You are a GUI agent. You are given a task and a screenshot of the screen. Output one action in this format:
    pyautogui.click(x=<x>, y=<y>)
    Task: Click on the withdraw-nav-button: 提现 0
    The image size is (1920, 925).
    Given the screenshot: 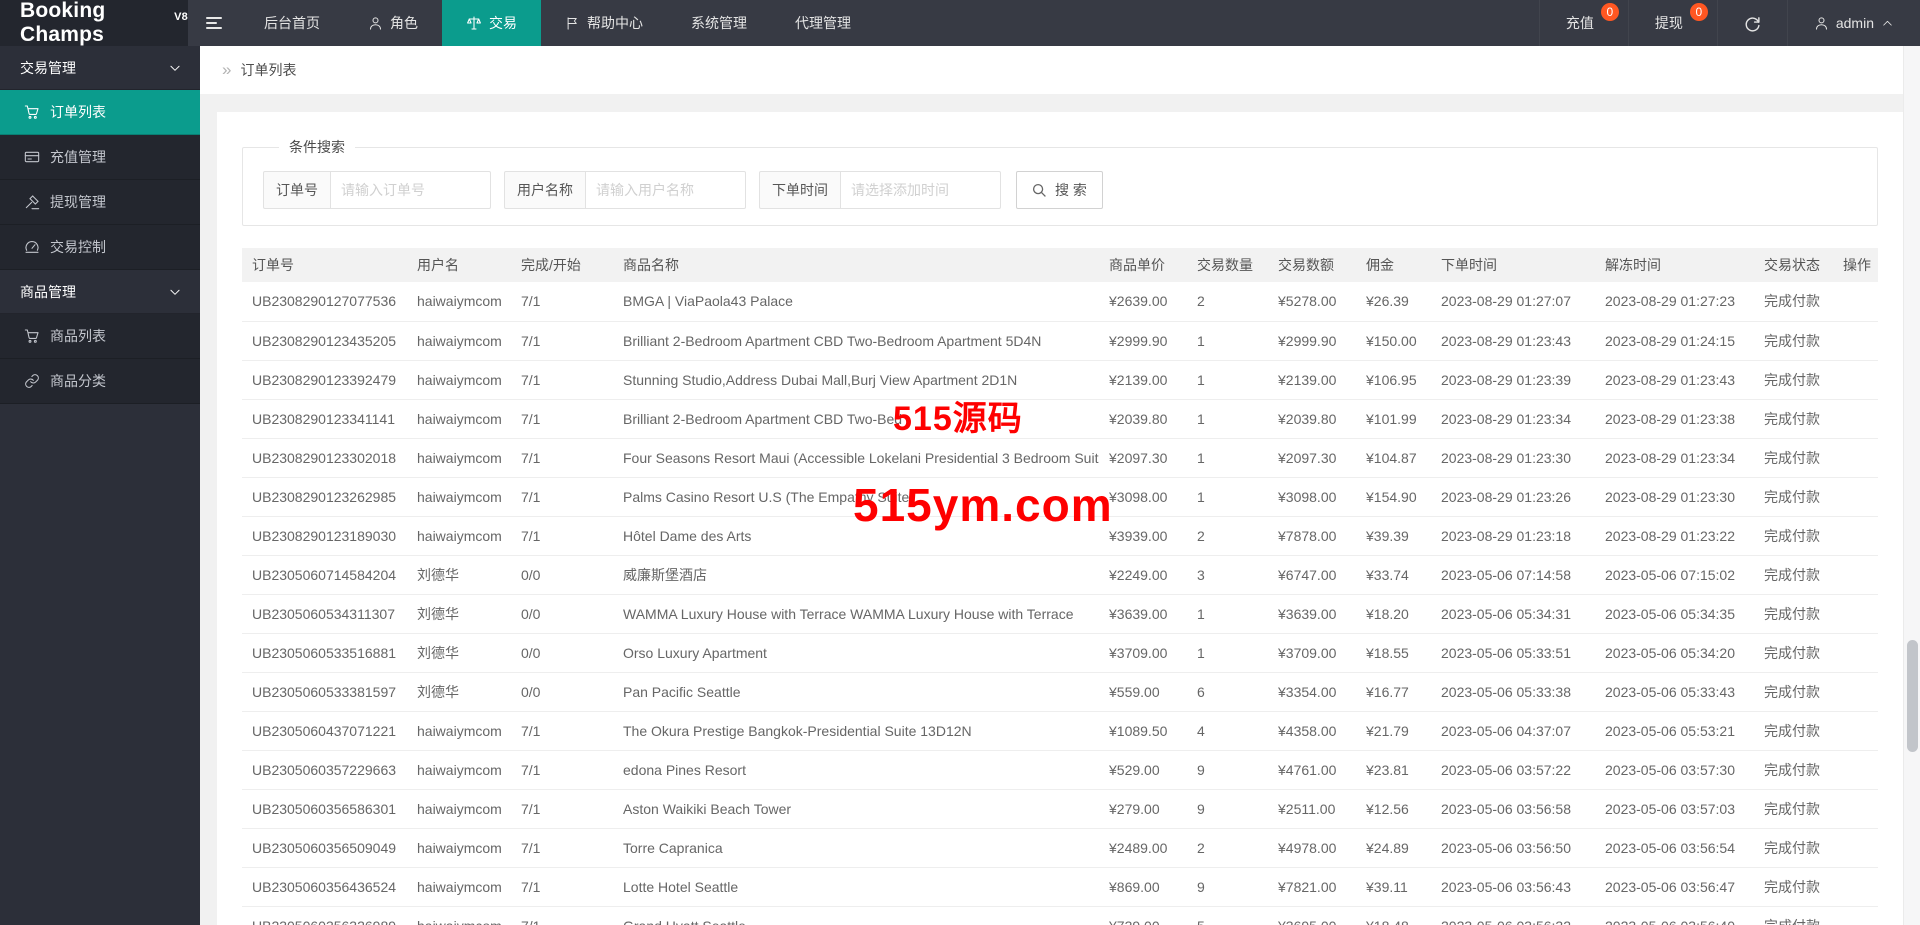 What is the action you would take?
    pyautogui.click(x=1672, y=23)
    